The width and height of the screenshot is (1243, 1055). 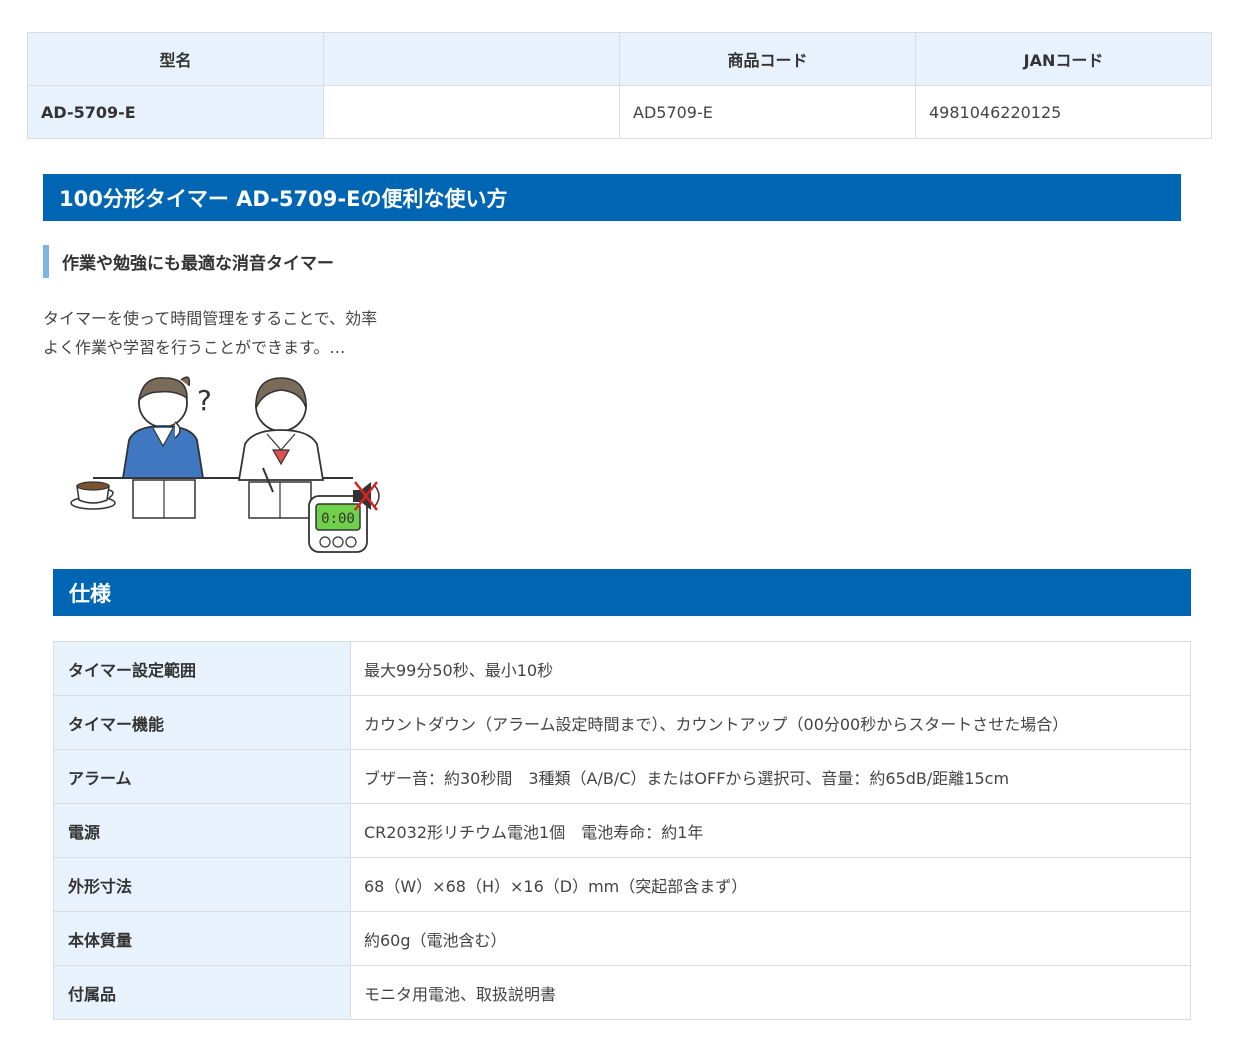 I want to click on table-row: 外形寸法 68（W）×68（H）×16（D）mm（突起部含まず）, so click(x=622, y=884).